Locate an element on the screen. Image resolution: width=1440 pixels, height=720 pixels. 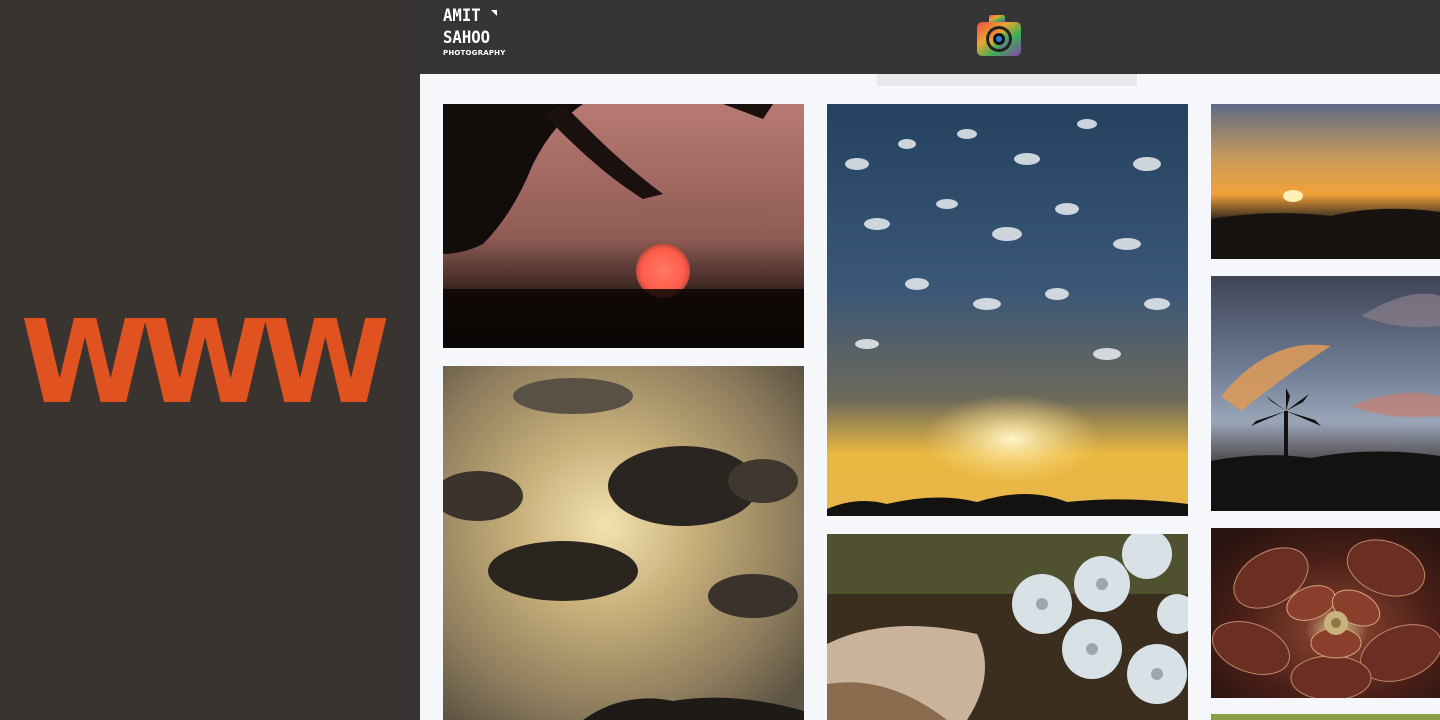
brand-logo: AMIT SAHOO PHOTOGRAPHY is located at coordinates (478, 37).